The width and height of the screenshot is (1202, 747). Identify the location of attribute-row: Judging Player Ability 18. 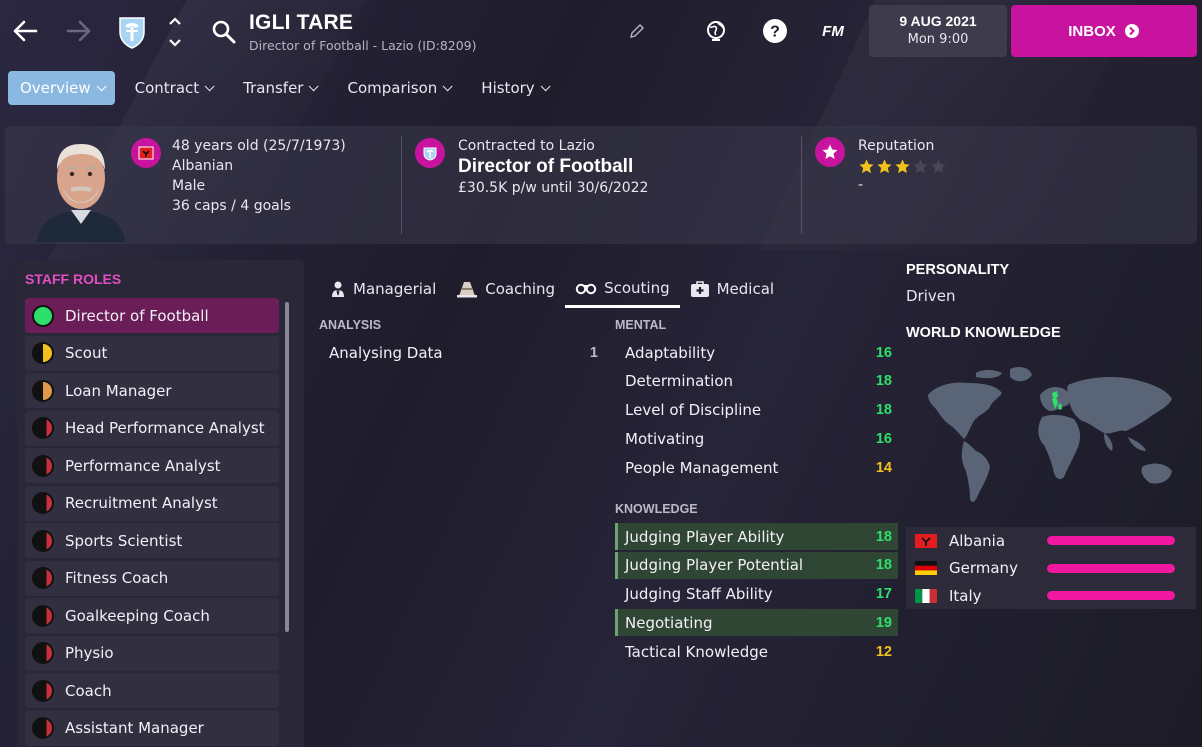
(756, 536).